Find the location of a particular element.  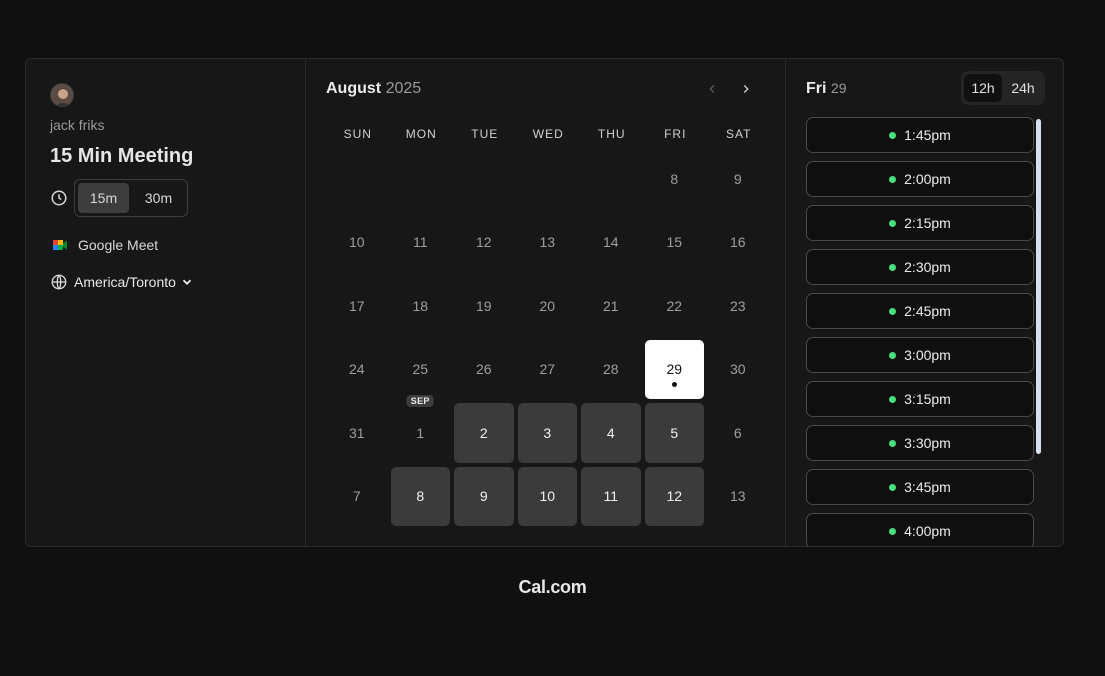

day-number: 7 is located at coordinates (356, 496).